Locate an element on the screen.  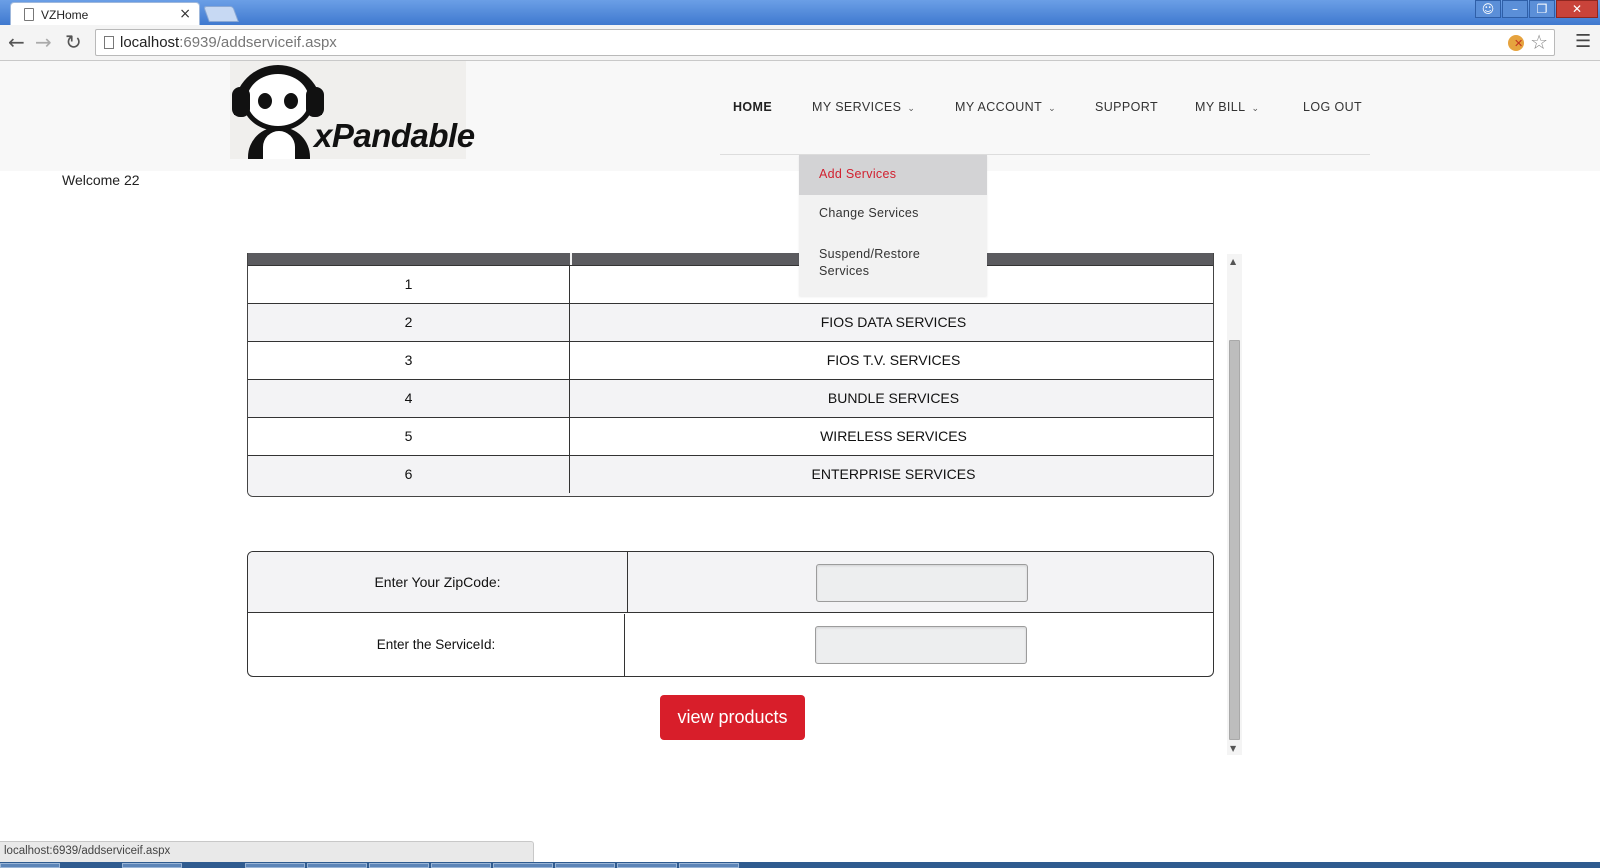
zipcode-input is located at coordinates (922, 583).